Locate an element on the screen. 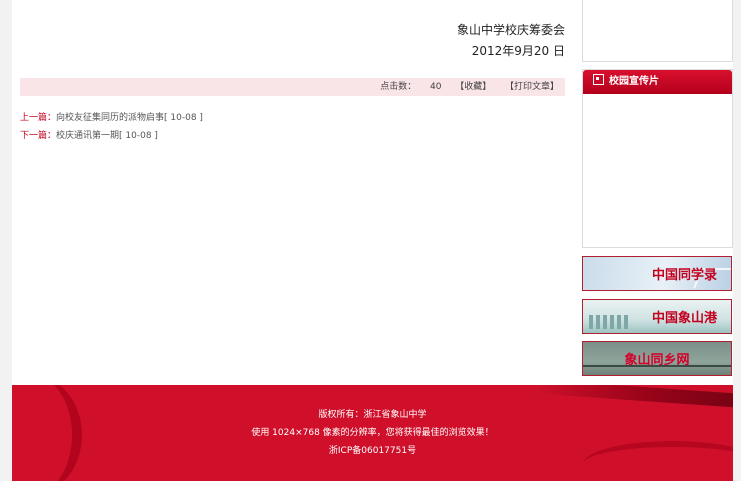 This screenshot has height=481, width=741. sidebar-top-box is located at coordinates (657, 31).